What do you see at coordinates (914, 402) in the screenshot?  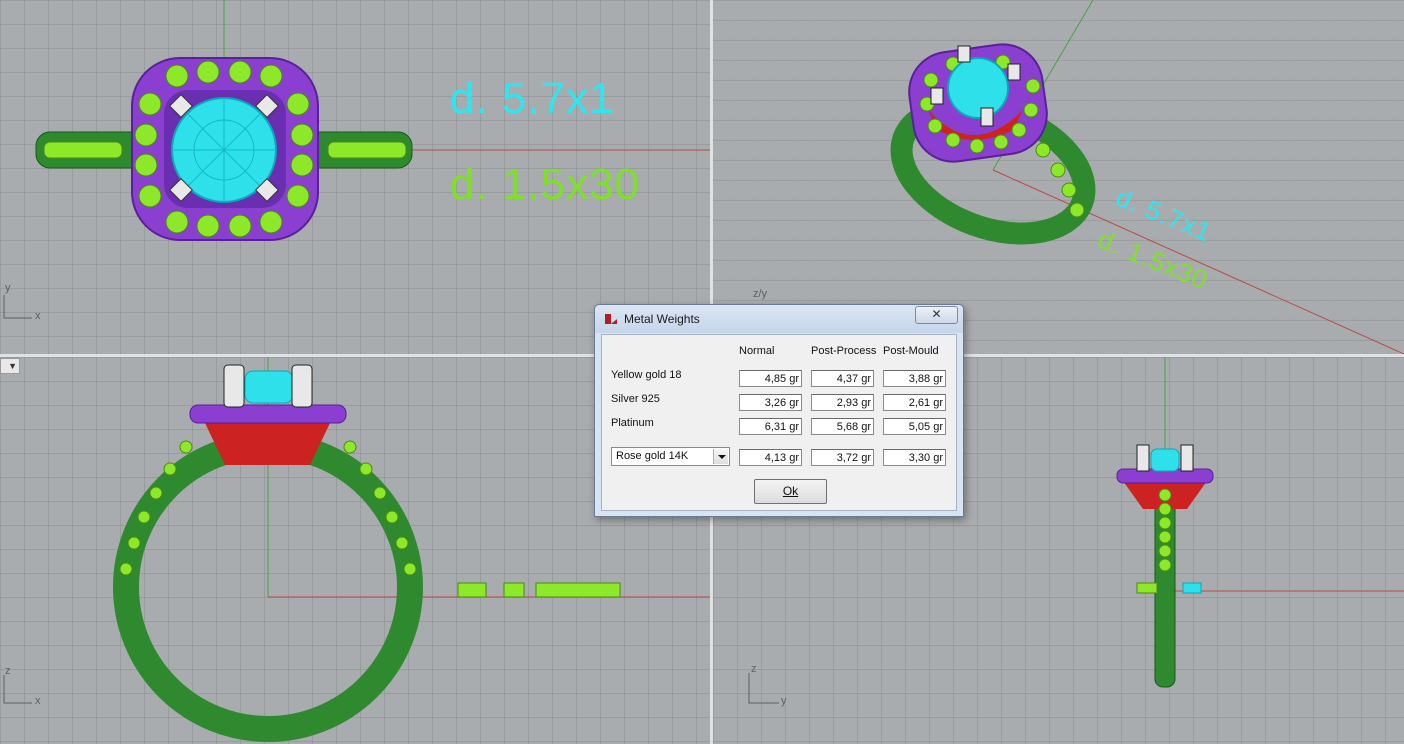 I see `weight-post-mould-silver` at bounding box center [914, 402].